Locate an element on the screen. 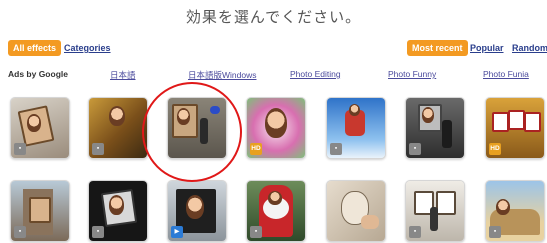 Image resolution: width=547 pixels, height=243 pixels. effect-thumbnail-11: ▪ is located at coordinates (276, 211).